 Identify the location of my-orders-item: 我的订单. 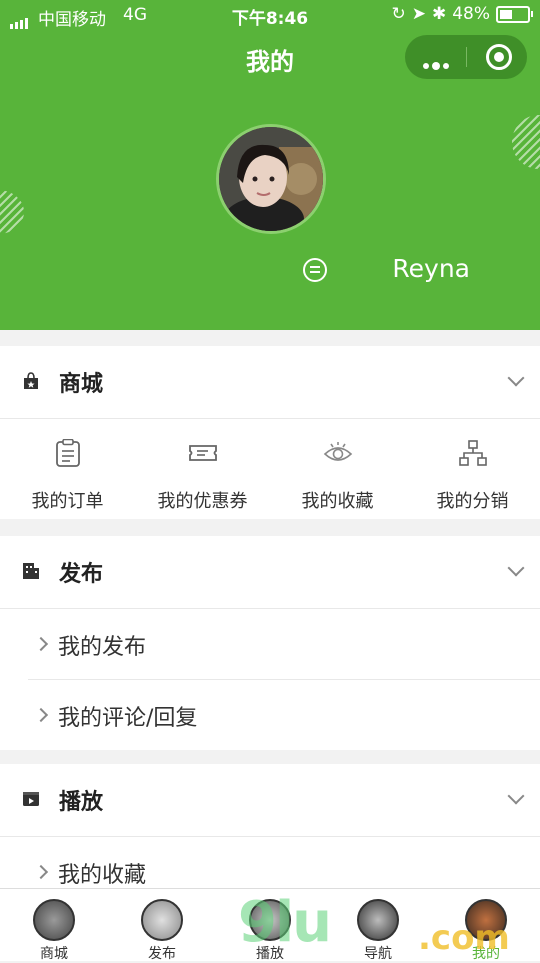
(67, 469).